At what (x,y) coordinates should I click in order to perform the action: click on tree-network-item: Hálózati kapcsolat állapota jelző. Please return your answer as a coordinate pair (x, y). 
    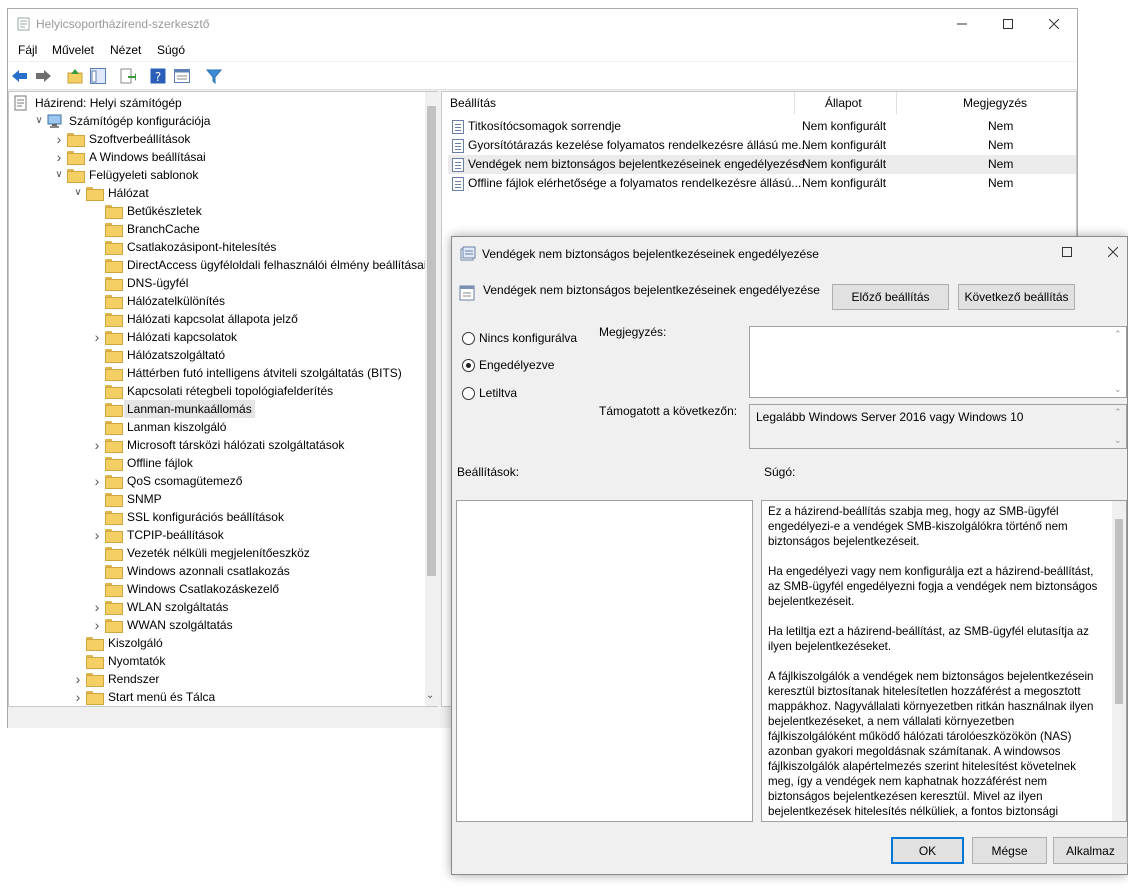
    Looking at the image, I should click on (216, 319).